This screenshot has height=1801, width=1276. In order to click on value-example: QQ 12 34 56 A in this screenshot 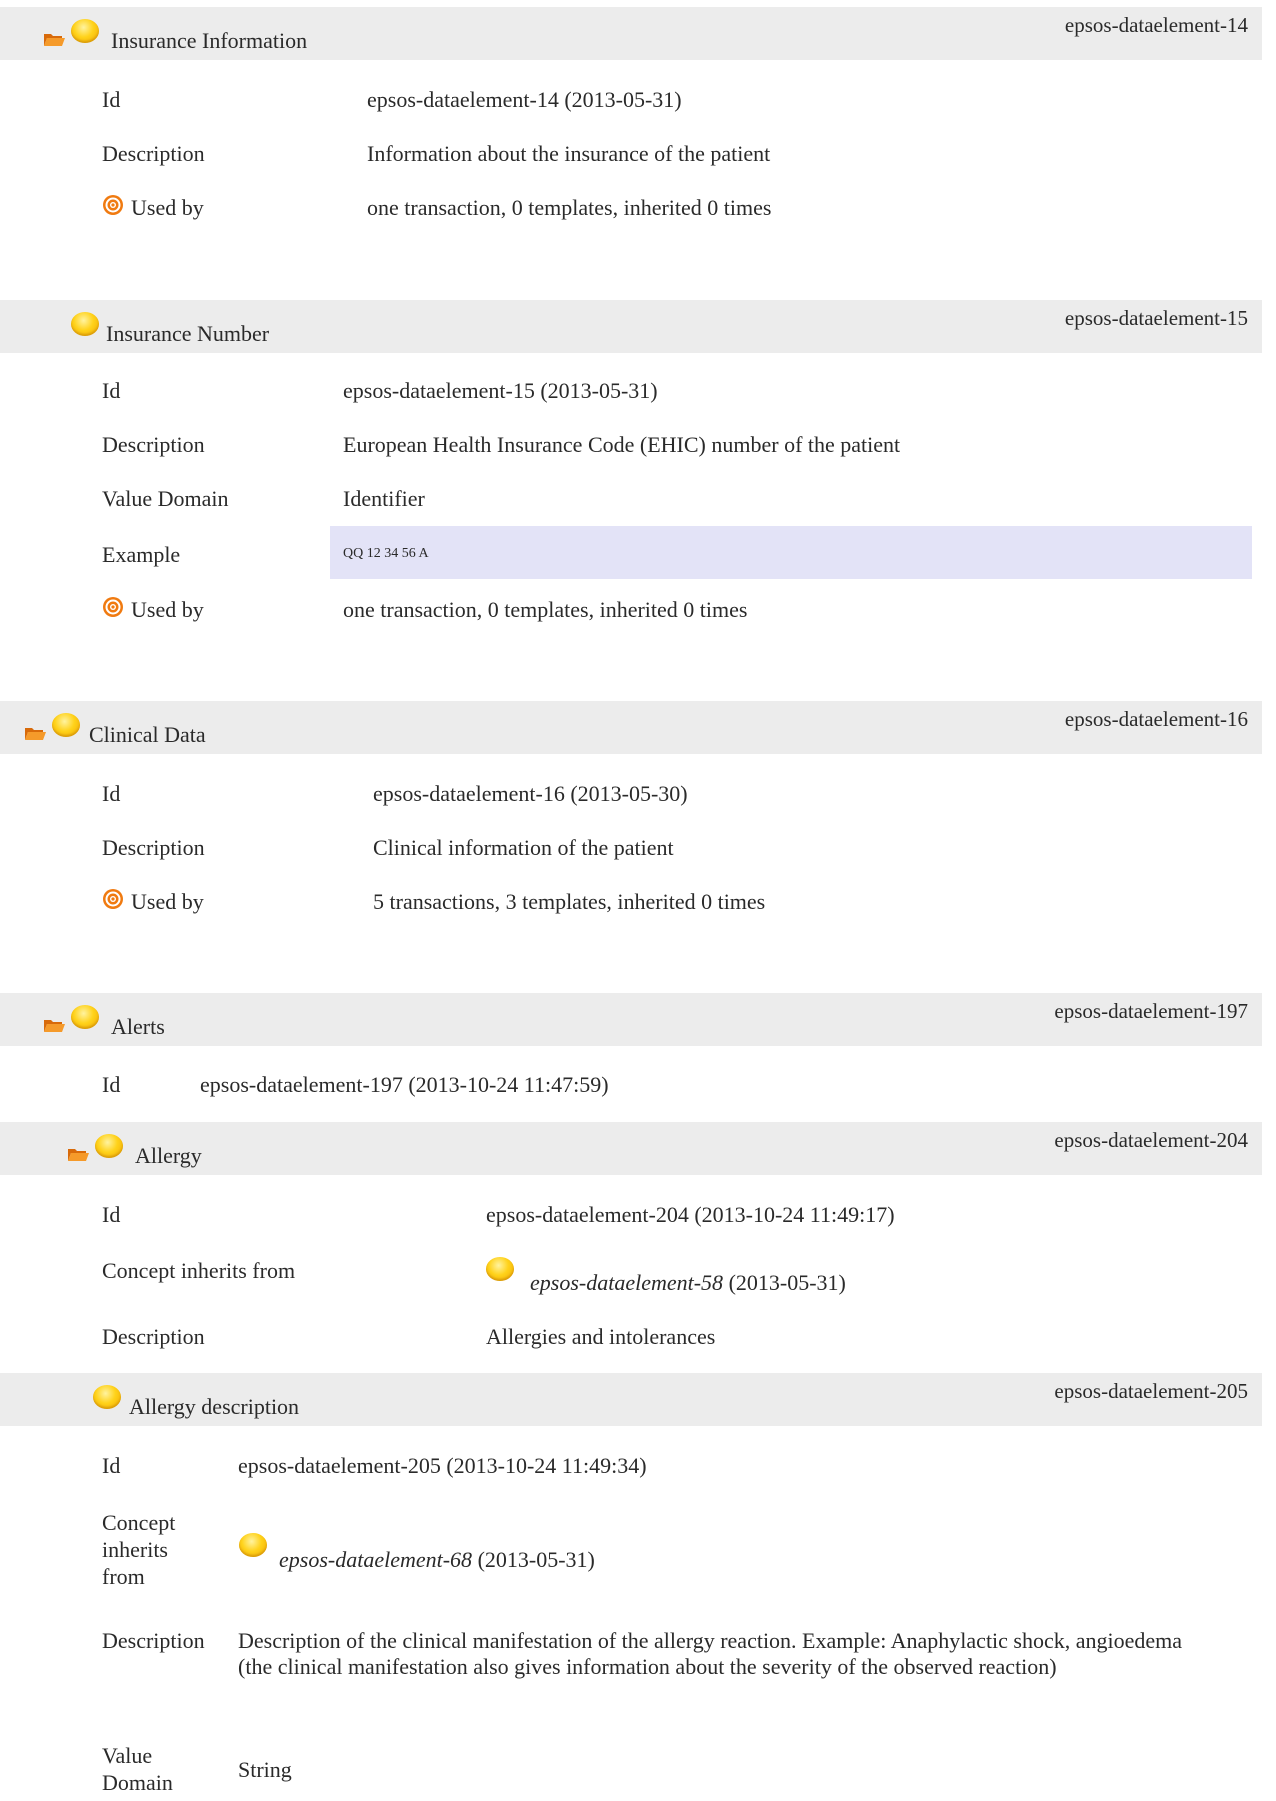, I will do `click(386, 553)`.